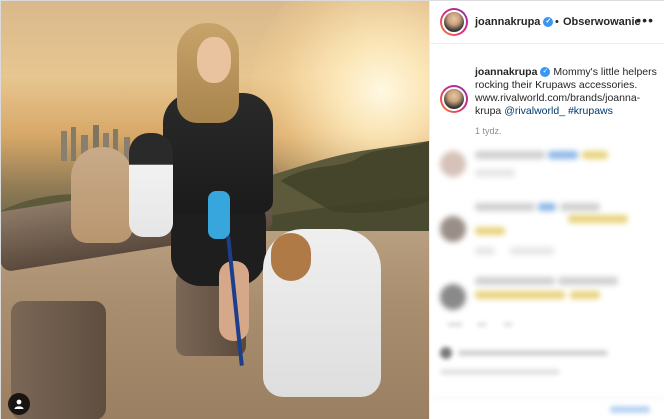 The image size is (664, 419). I want to click on woman-face, so click(214, 60).